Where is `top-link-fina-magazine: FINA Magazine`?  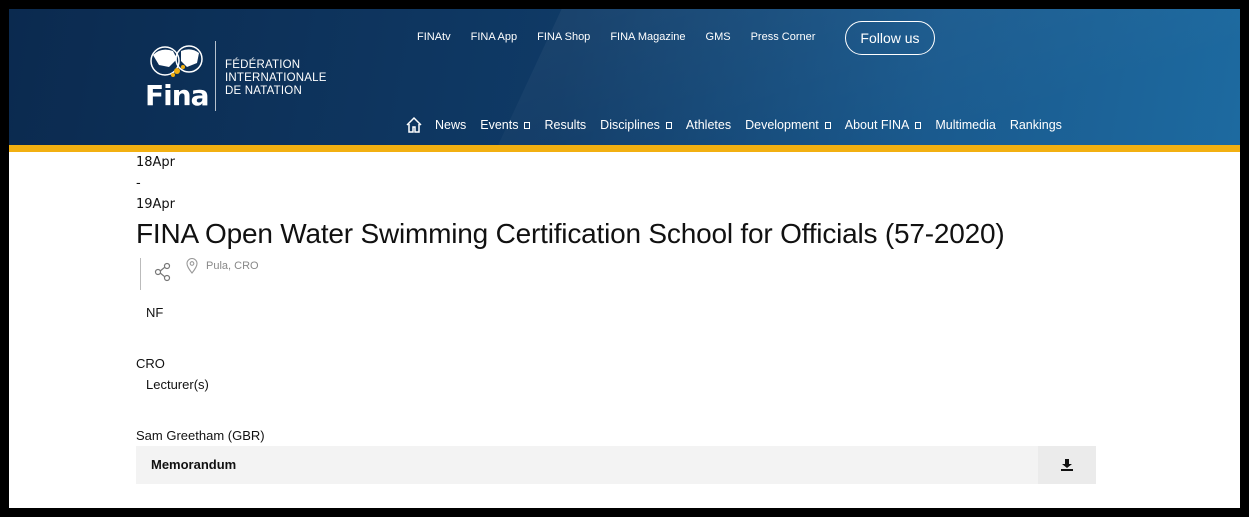 top-link-fina-magazine: FINA Magazine is located at coordinates (647, 39).